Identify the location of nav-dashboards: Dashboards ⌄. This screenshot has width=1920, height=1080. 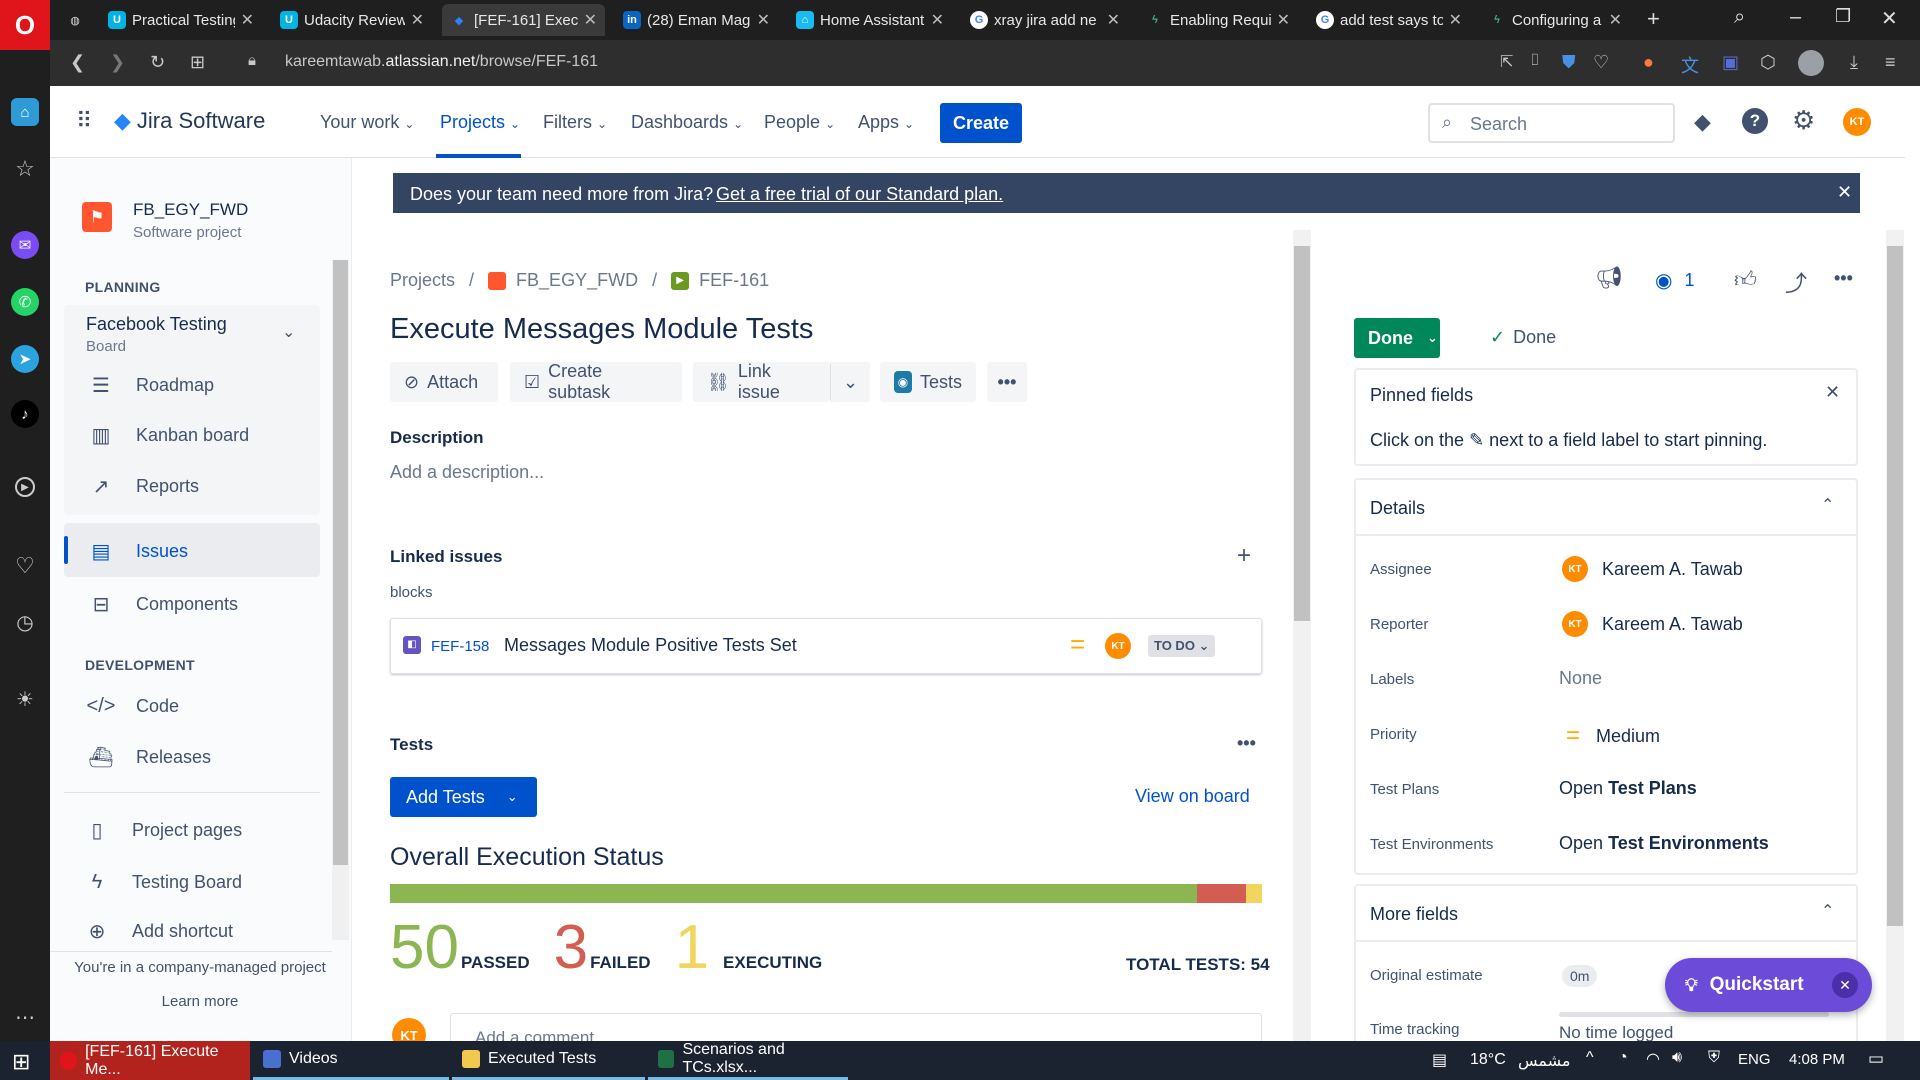
(687, 122).